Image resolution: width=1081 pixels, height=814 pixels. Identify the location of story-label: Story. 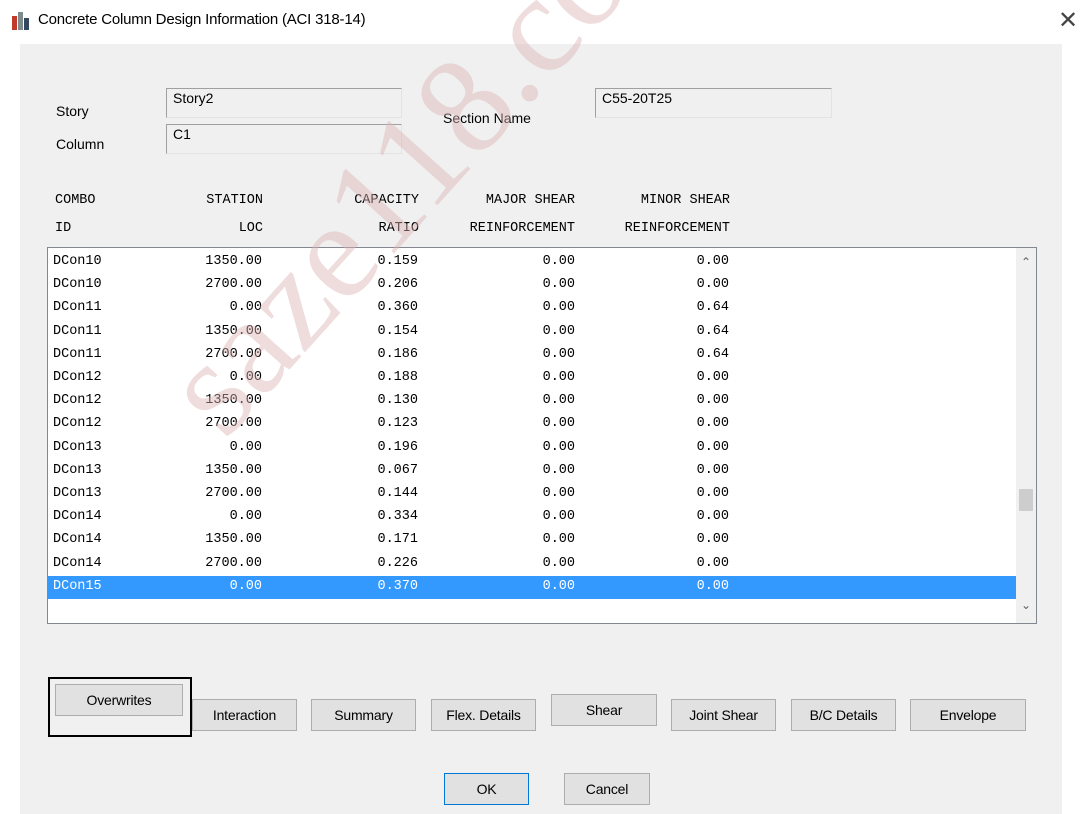
(72, 111).